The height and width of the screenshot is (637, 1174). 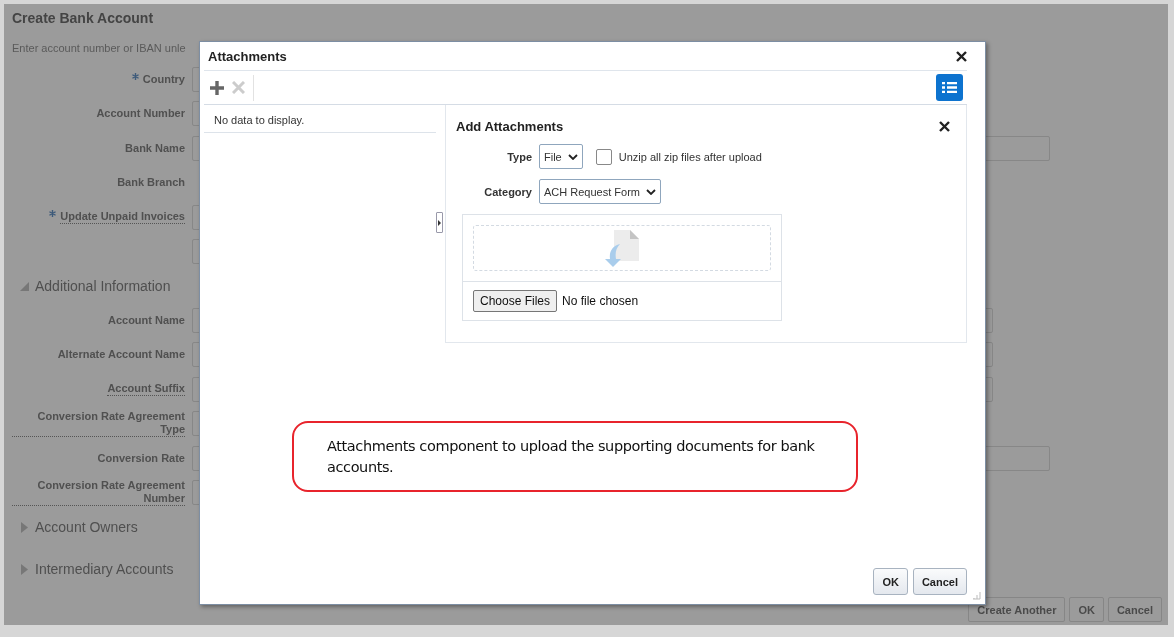 What do you see at coordinates (98, 424) in the screenshot?
I see `field-label: Conversion Rate Agreement Type` at bounding box center [98, 424].